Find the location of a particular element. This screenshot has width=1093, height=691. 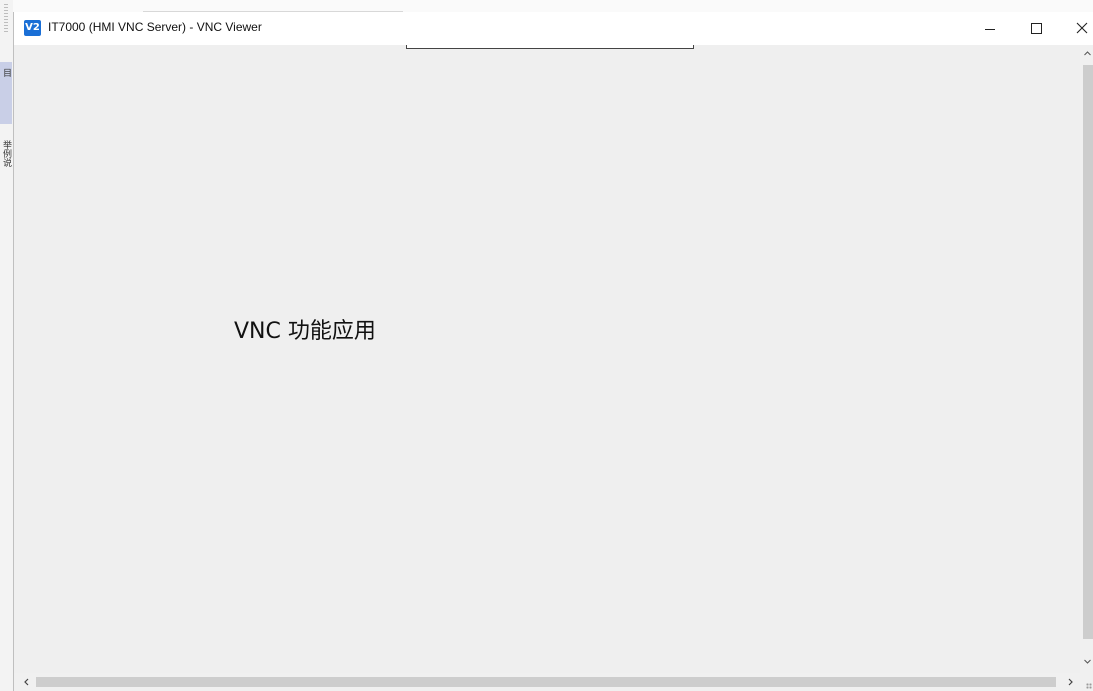

minimize-icon is located at coordinates (990, 29).